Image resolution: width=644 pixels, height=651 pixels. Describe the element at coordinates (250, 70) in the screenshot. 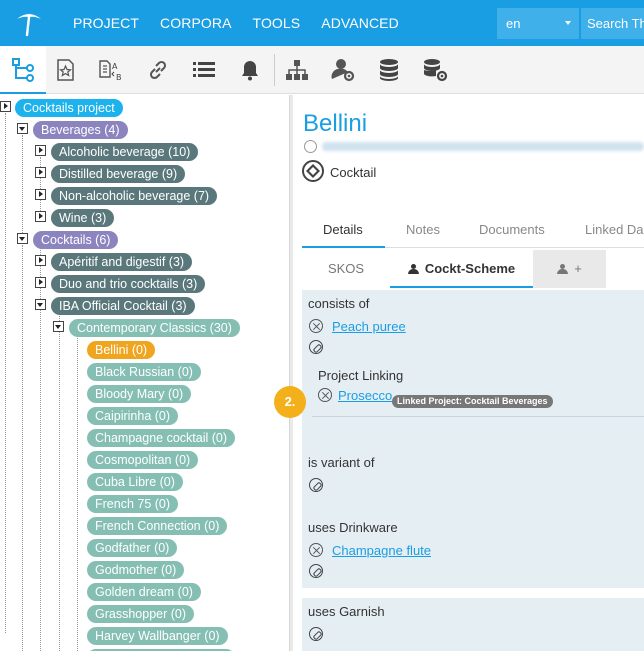

I see `bell-icon` at that location.